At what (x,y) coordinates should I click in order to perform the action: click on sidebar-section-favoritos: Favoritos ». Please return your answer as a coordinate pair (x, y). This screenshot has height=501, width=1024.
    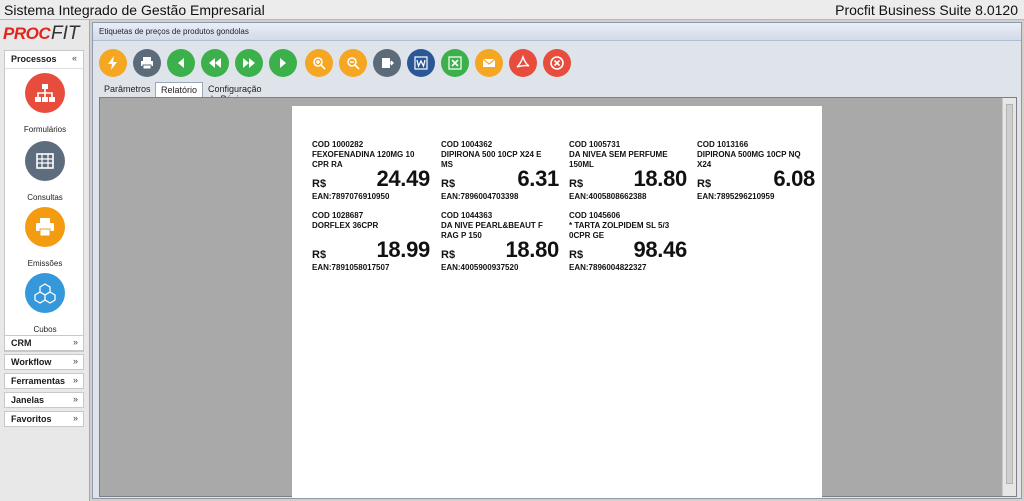
    Looking at the image, I should click on (44, 419).